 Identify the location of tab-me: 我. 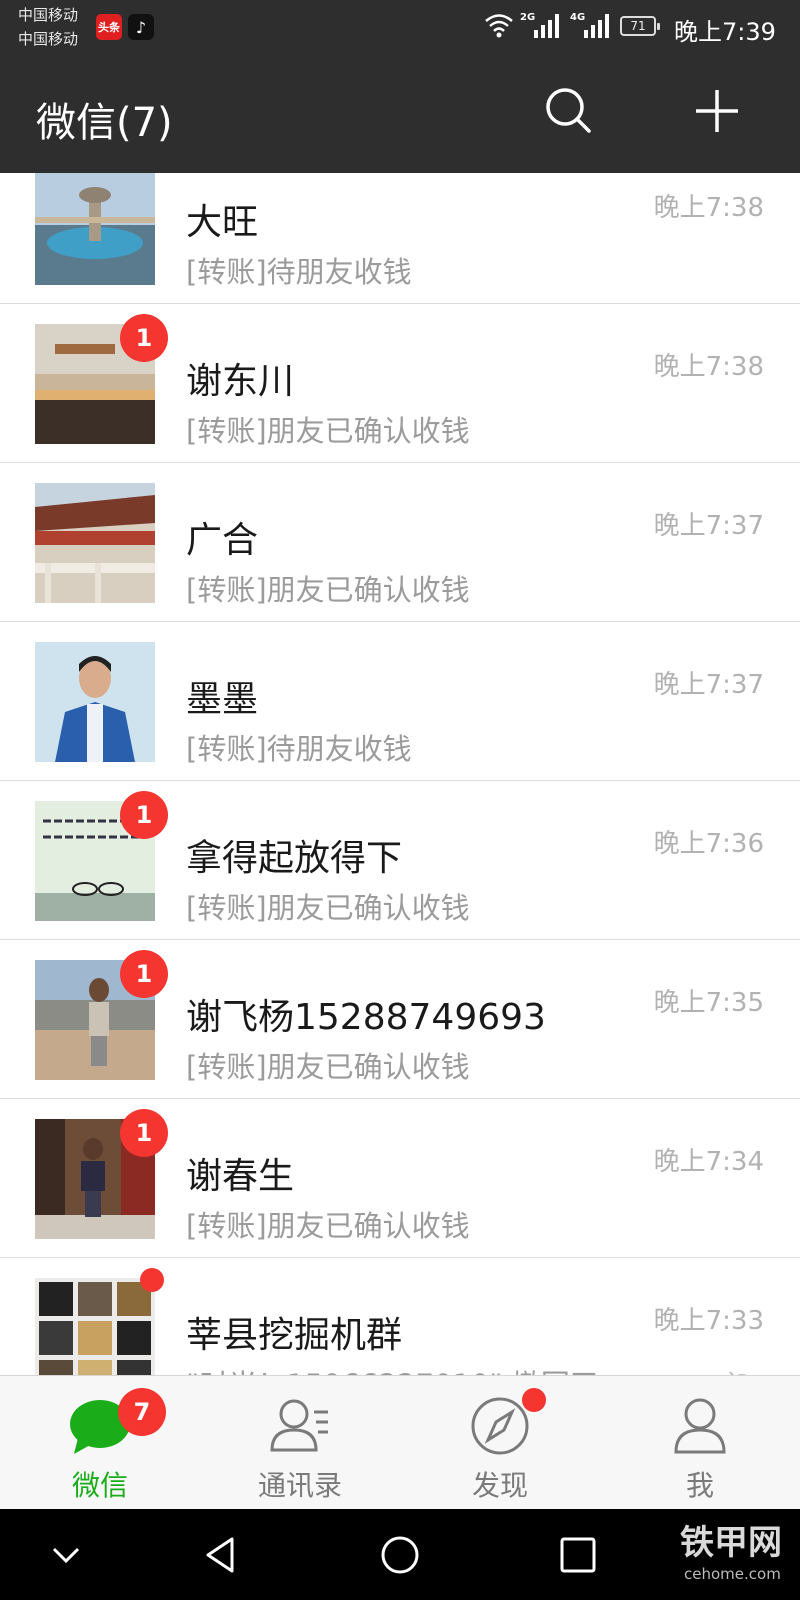
(700, 1443).